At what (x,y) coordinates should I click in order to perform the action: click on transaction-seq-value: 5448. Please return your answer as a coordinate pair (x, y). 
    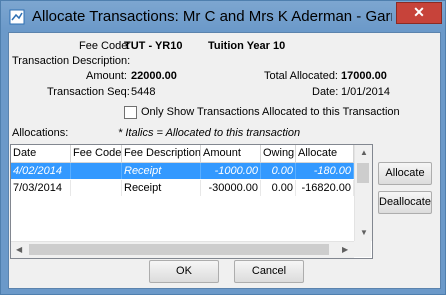
    Looking at the image, I should click on (143, 92).